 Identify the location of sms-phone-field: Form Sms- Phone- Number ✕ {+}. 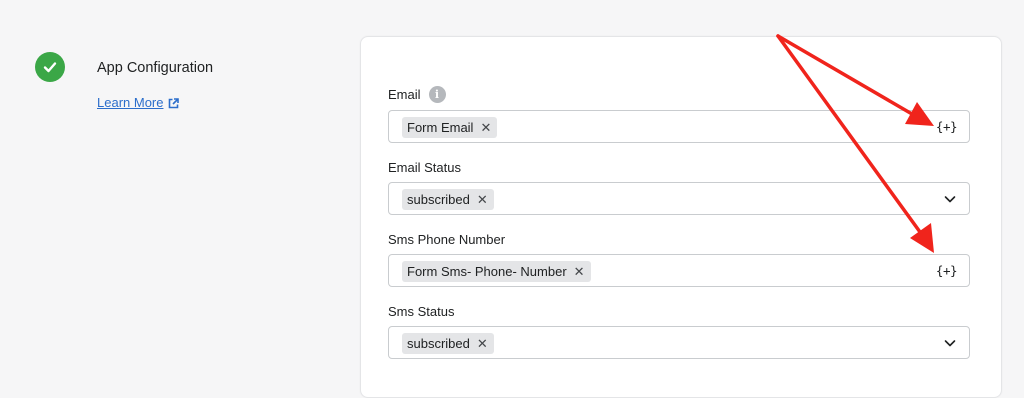
(679, 270).